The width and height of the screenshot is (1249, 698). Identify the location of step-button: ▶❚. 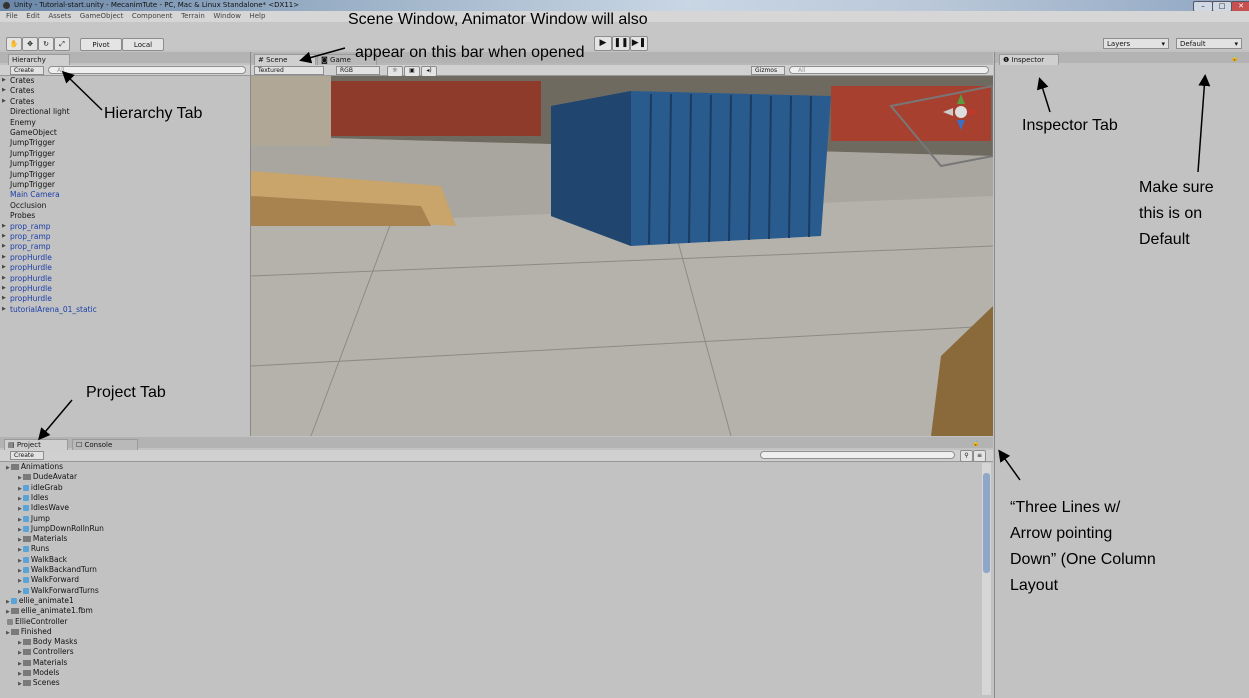
(639, 43).